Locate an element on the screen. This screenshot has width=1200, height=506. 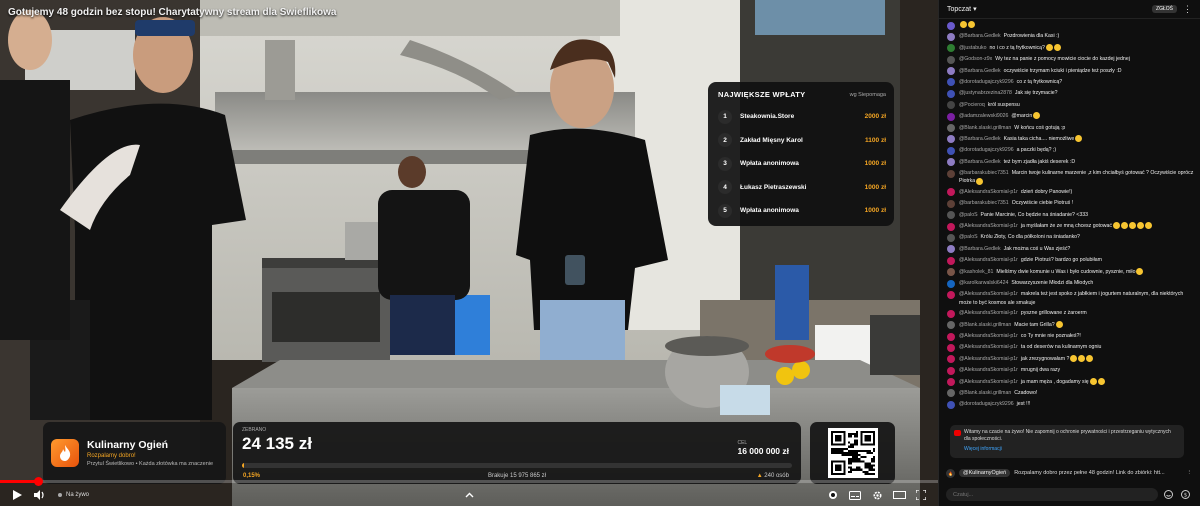
autoplay-toggle is located at coordinates (833, 495).